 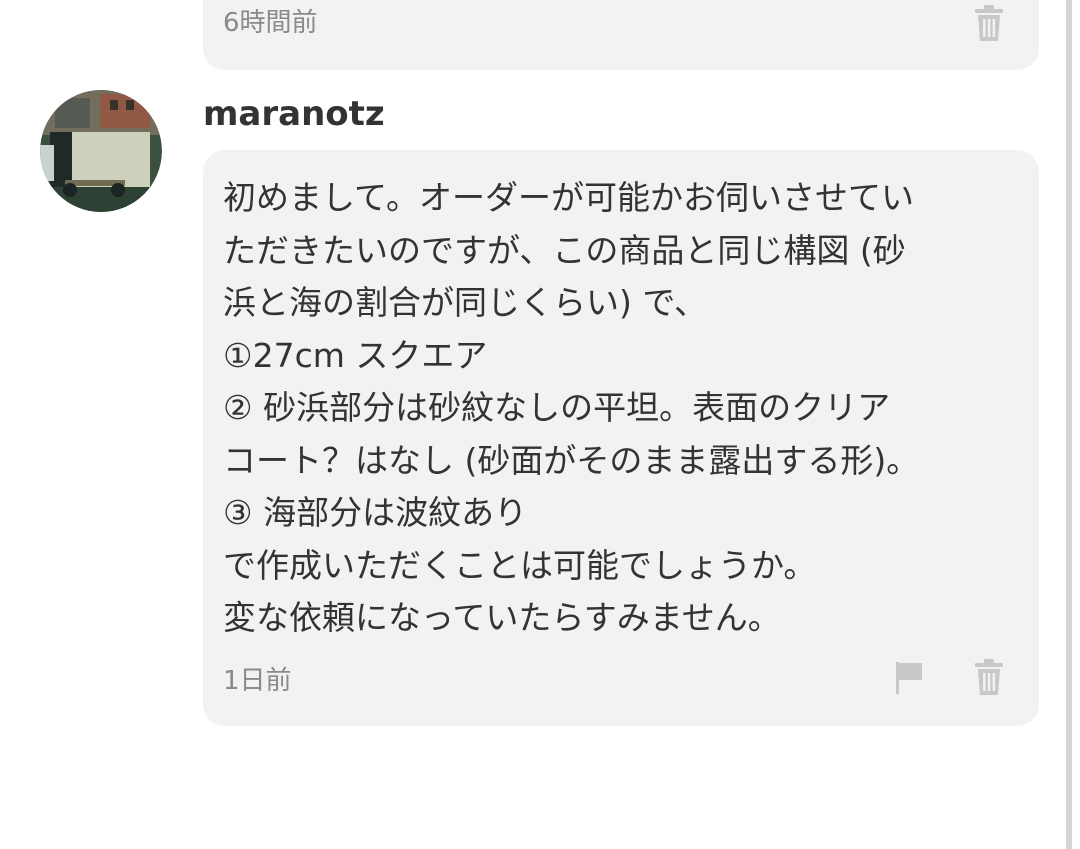 I want to click on comment-username: maranotz, so click(x=294, y=114).